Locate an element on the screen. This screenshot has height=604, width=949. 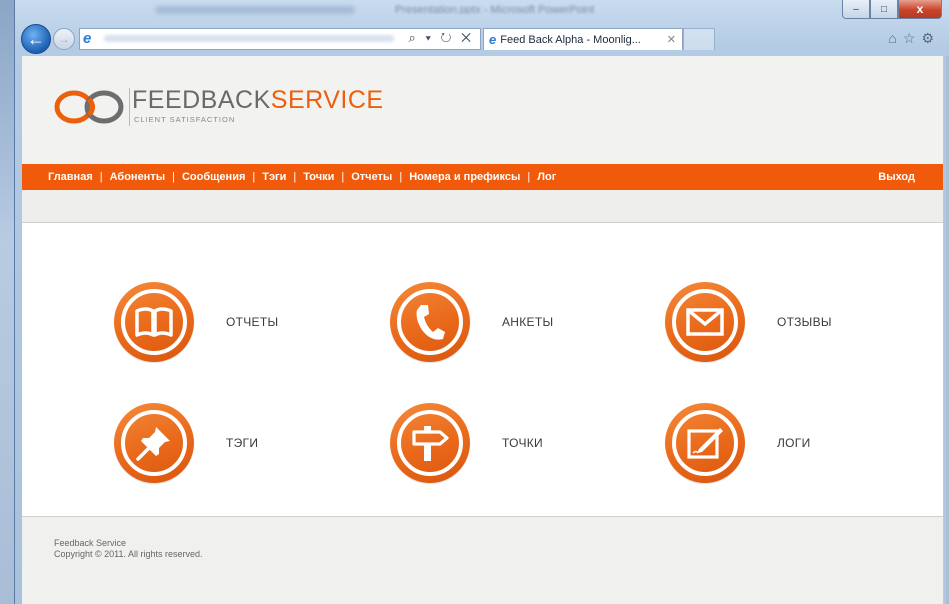
menu-item-log: Лог is located at coordinates (546, 177).